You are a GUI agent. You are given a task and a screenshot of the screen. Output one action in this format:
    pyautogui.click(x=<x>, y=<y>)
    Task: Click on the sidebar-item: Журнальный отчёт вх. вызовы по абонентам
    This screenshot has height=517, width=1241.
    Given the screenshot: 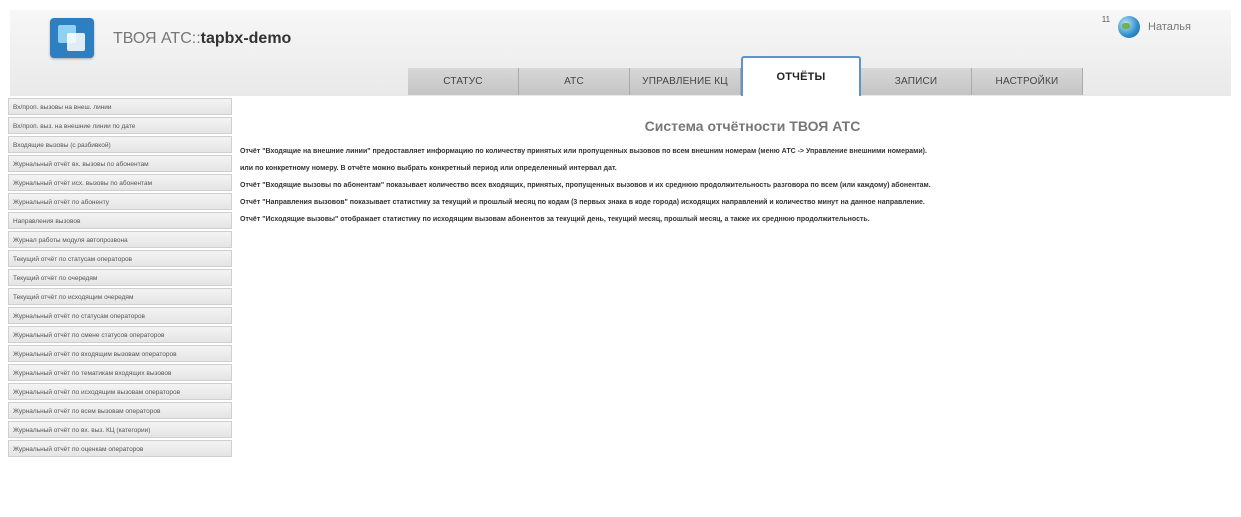 What is the action you would take?
    pyautogui.click(x=120, y=163)
    